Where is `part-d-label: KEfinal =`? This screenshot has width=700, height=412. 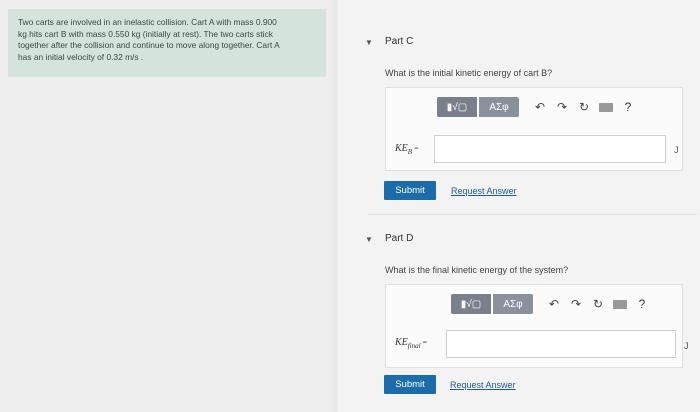
part-d-label: KEfinal = is located at coordinates (411, 343).